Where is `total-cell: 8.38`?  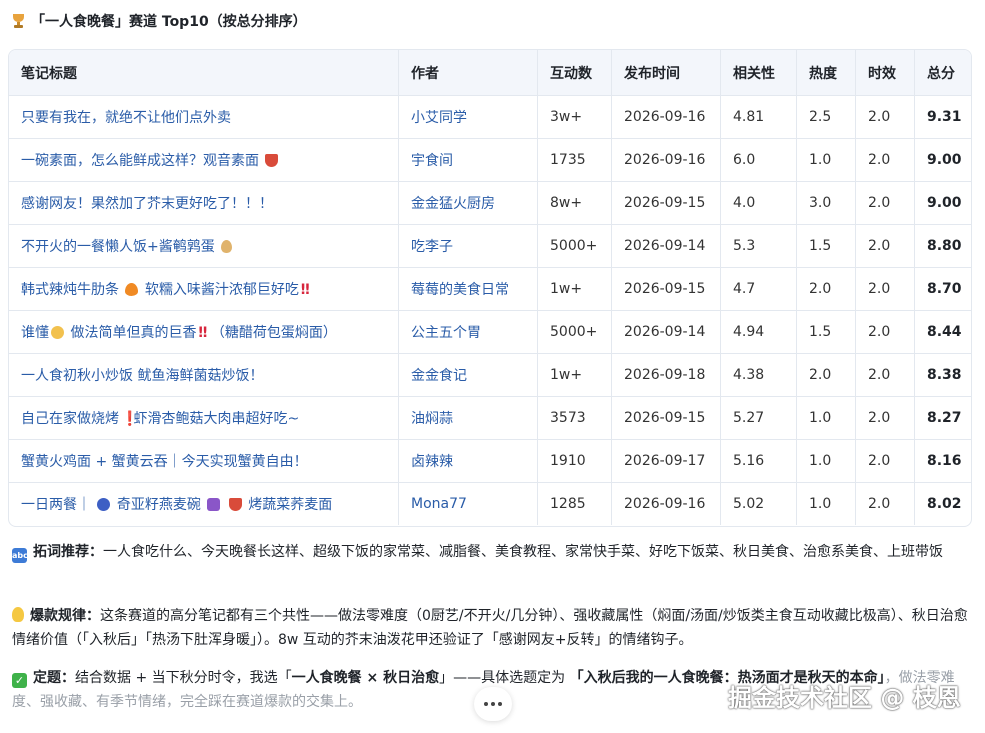 total-cell: 8.38 is located at coordinates (942, 375).